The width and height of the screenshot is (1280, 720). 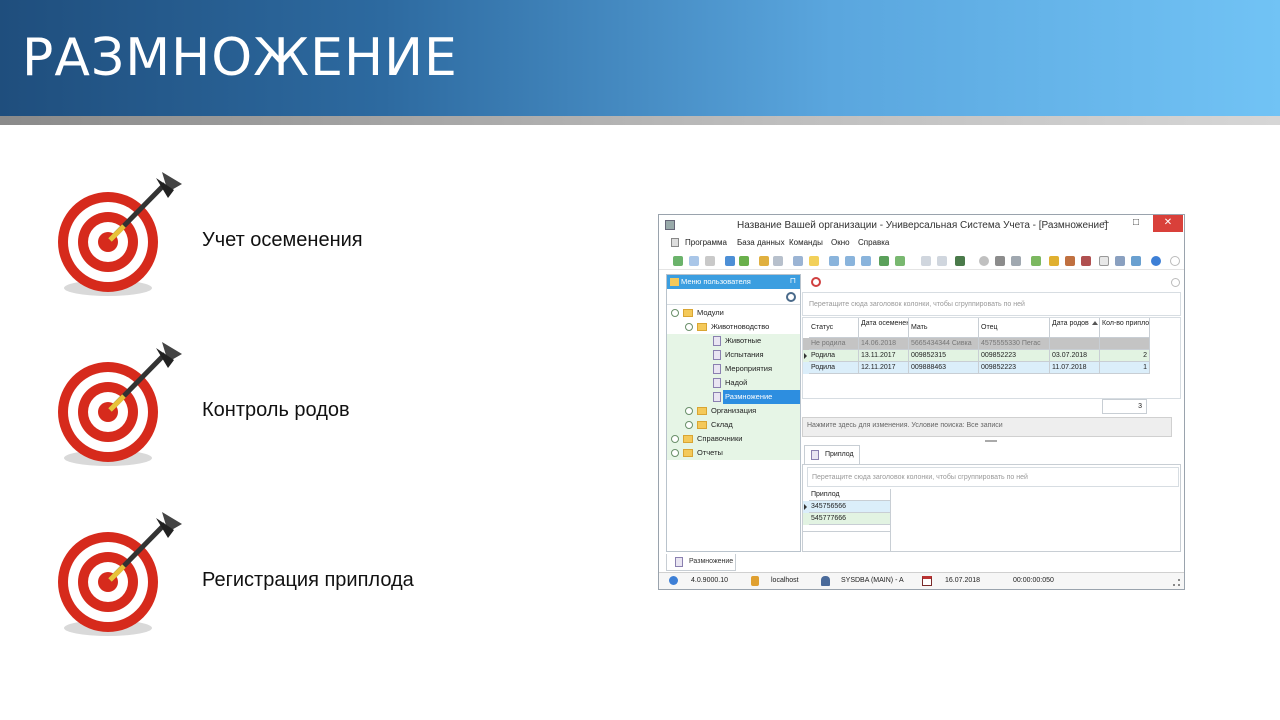 What do you see at coordinates (850, 495) in the screenshot?
I see `column-header-offspring: Приплод` at bounding box center [850, 495].